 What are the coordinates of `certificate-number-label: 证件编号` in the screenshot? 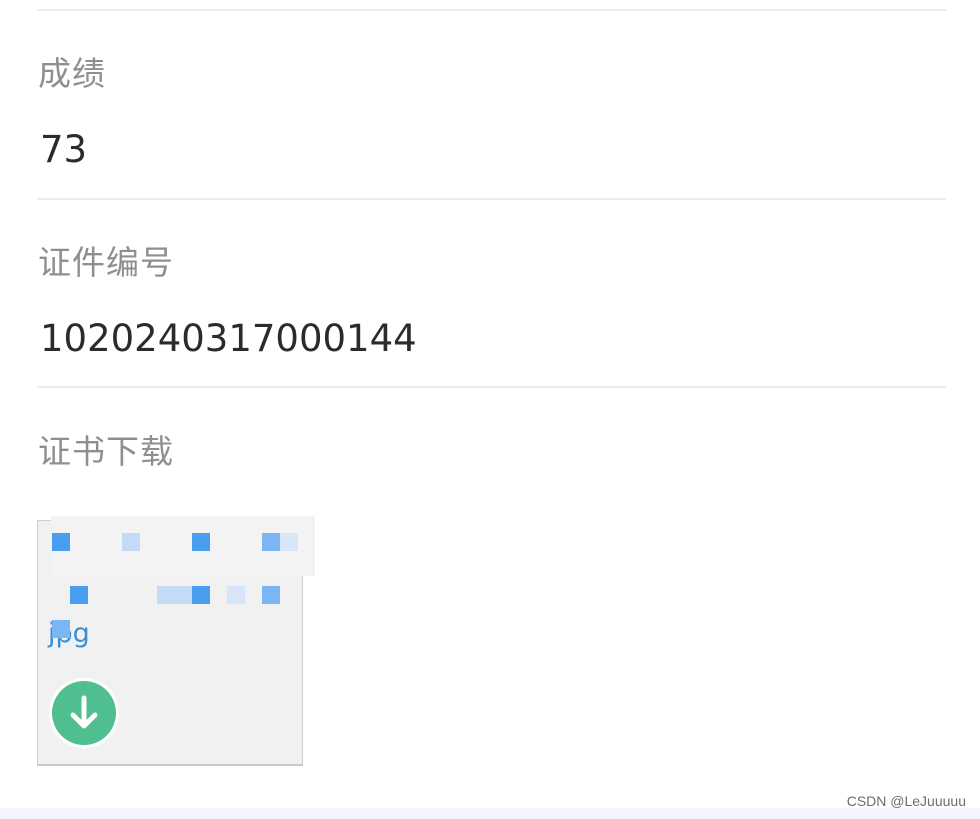 It's located at (106, 262).